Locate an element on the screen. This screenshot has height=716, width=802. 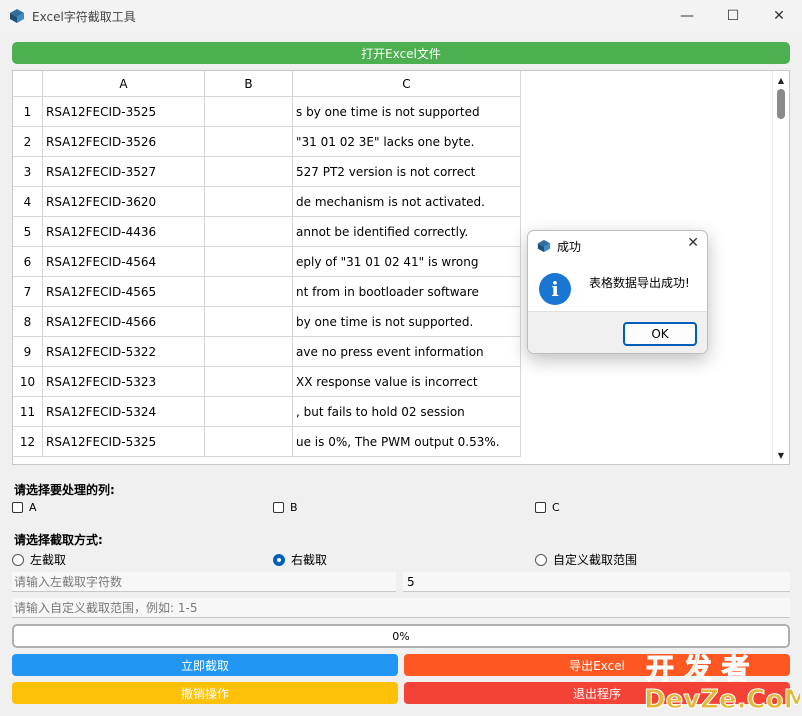
table-vertical-scrollbar: ▲ ▼ is located at coordinates (780, 267).